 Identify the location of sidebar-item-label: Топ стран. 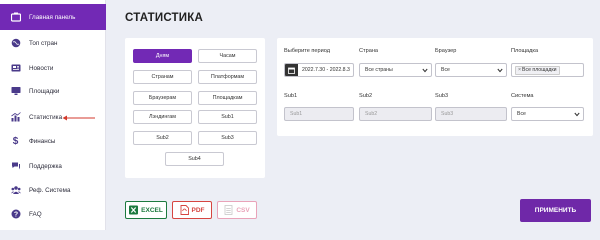
(43, 43).